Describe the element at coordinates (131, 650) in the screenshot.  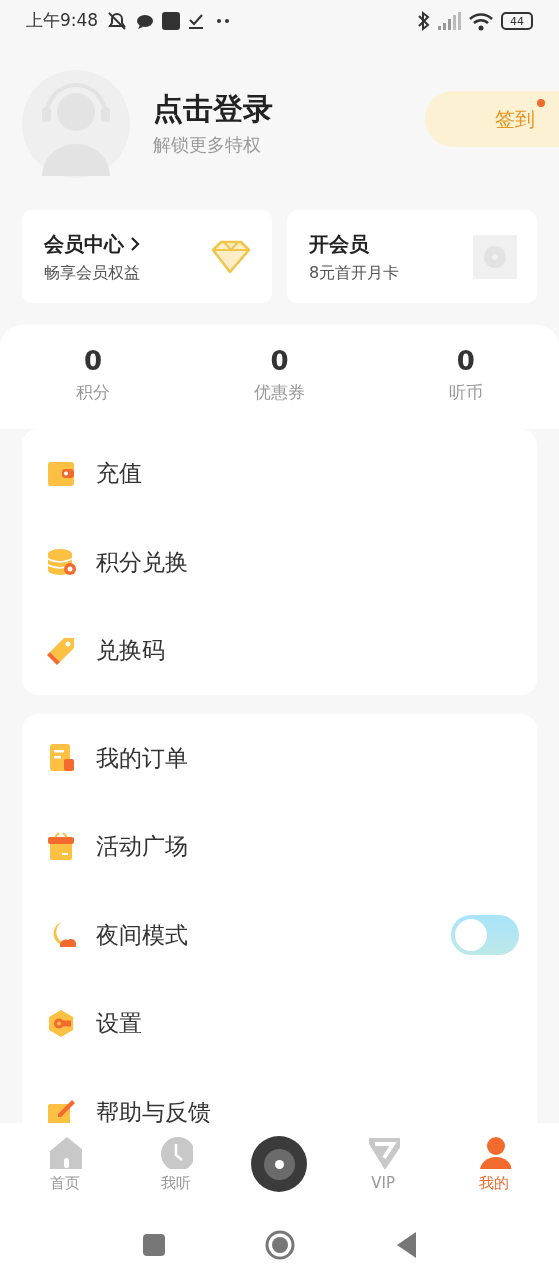
I see `menu-label: 兑换码` at that location.